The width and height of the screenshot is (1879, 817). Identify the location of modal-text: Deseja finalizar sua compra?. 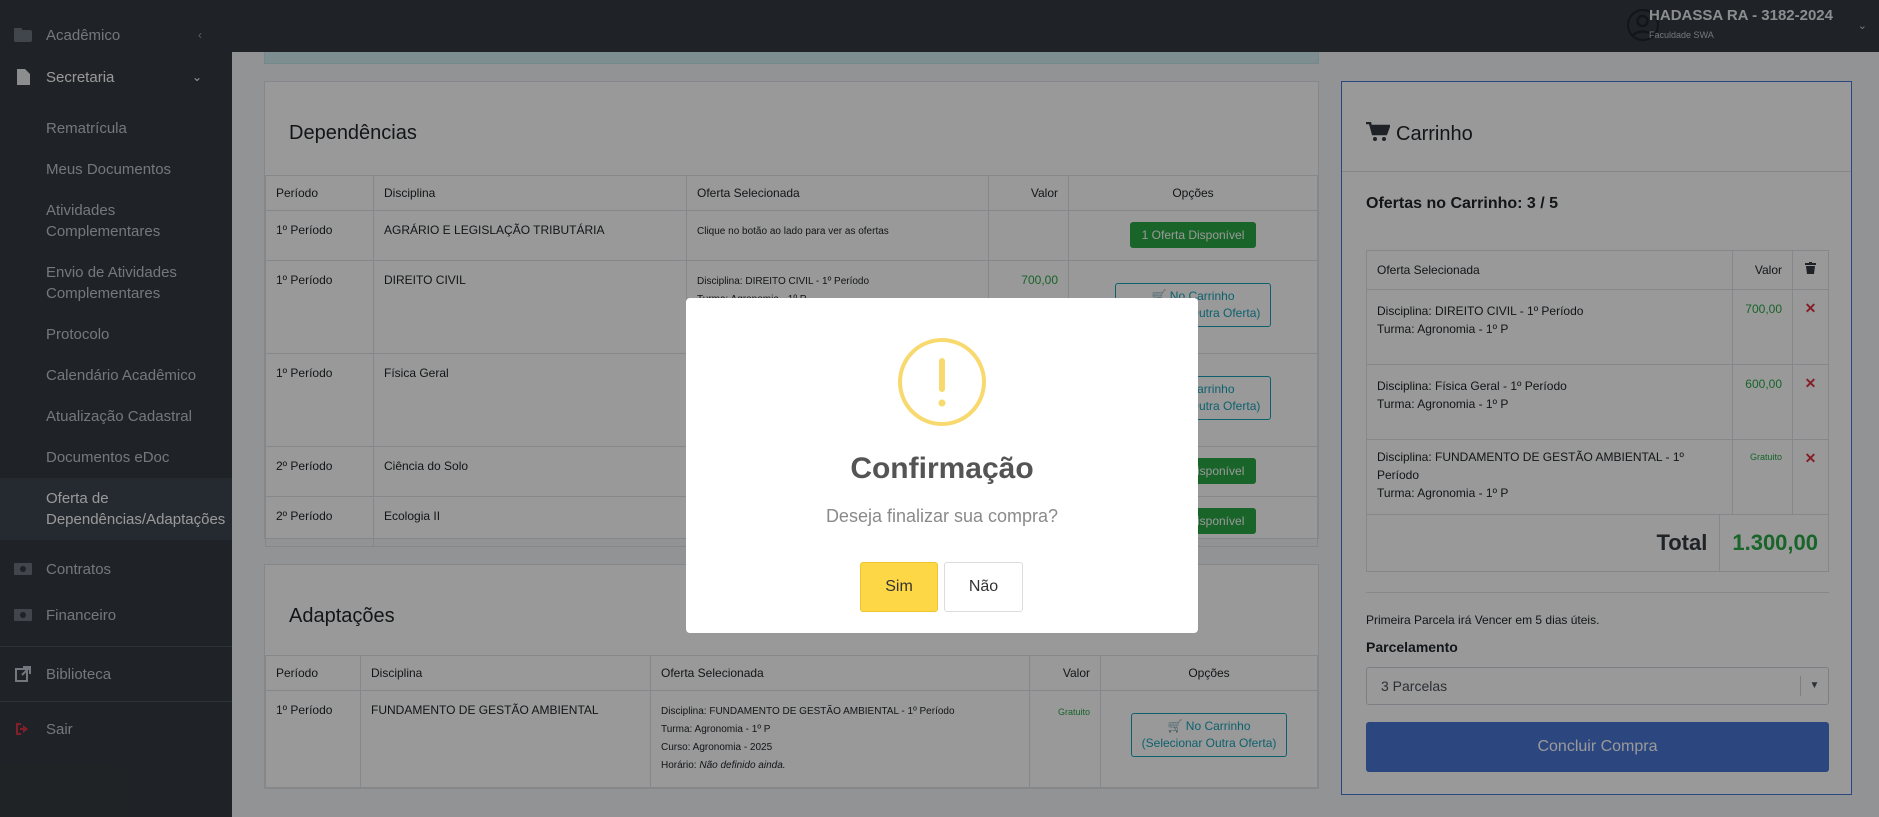
(942, 516).